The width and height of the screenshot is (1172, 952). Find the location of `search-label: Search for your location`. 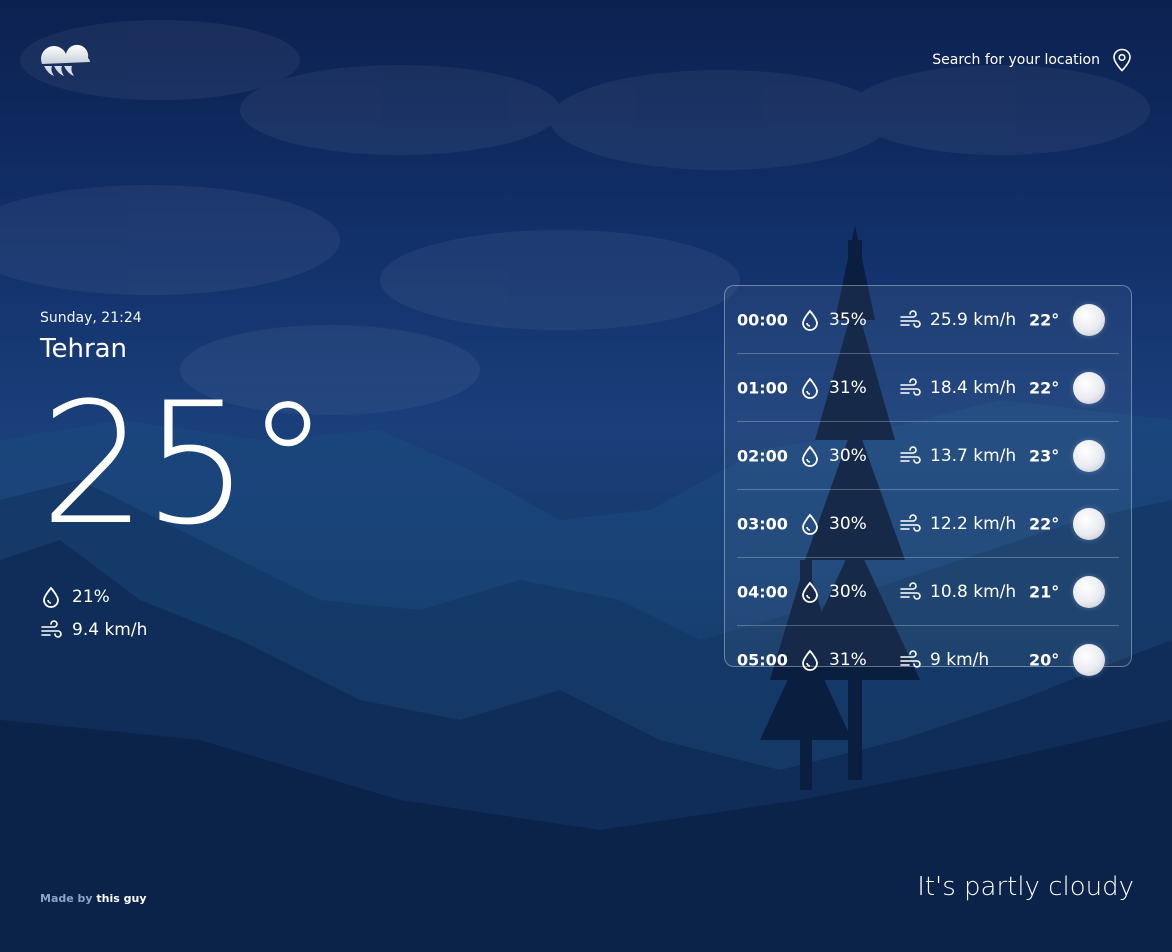

search-label: Search for your location is located at coordinates (1016, 60).